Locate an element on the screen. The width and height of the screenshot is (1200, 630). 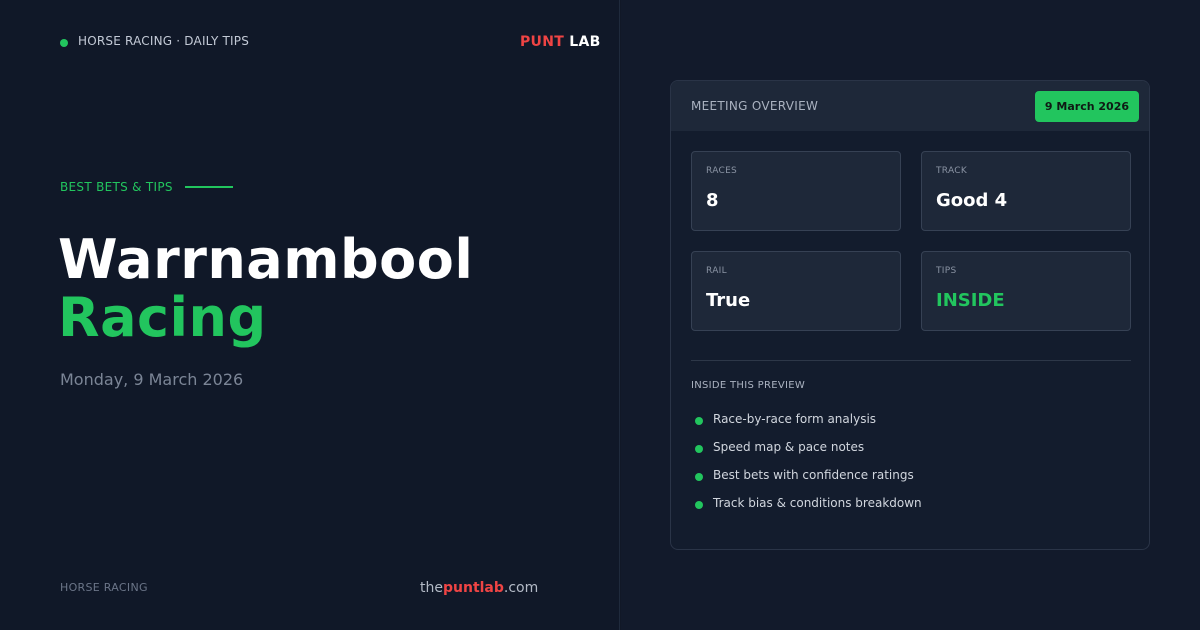
site-mid: puntlab is located at coordinates (473, 588).